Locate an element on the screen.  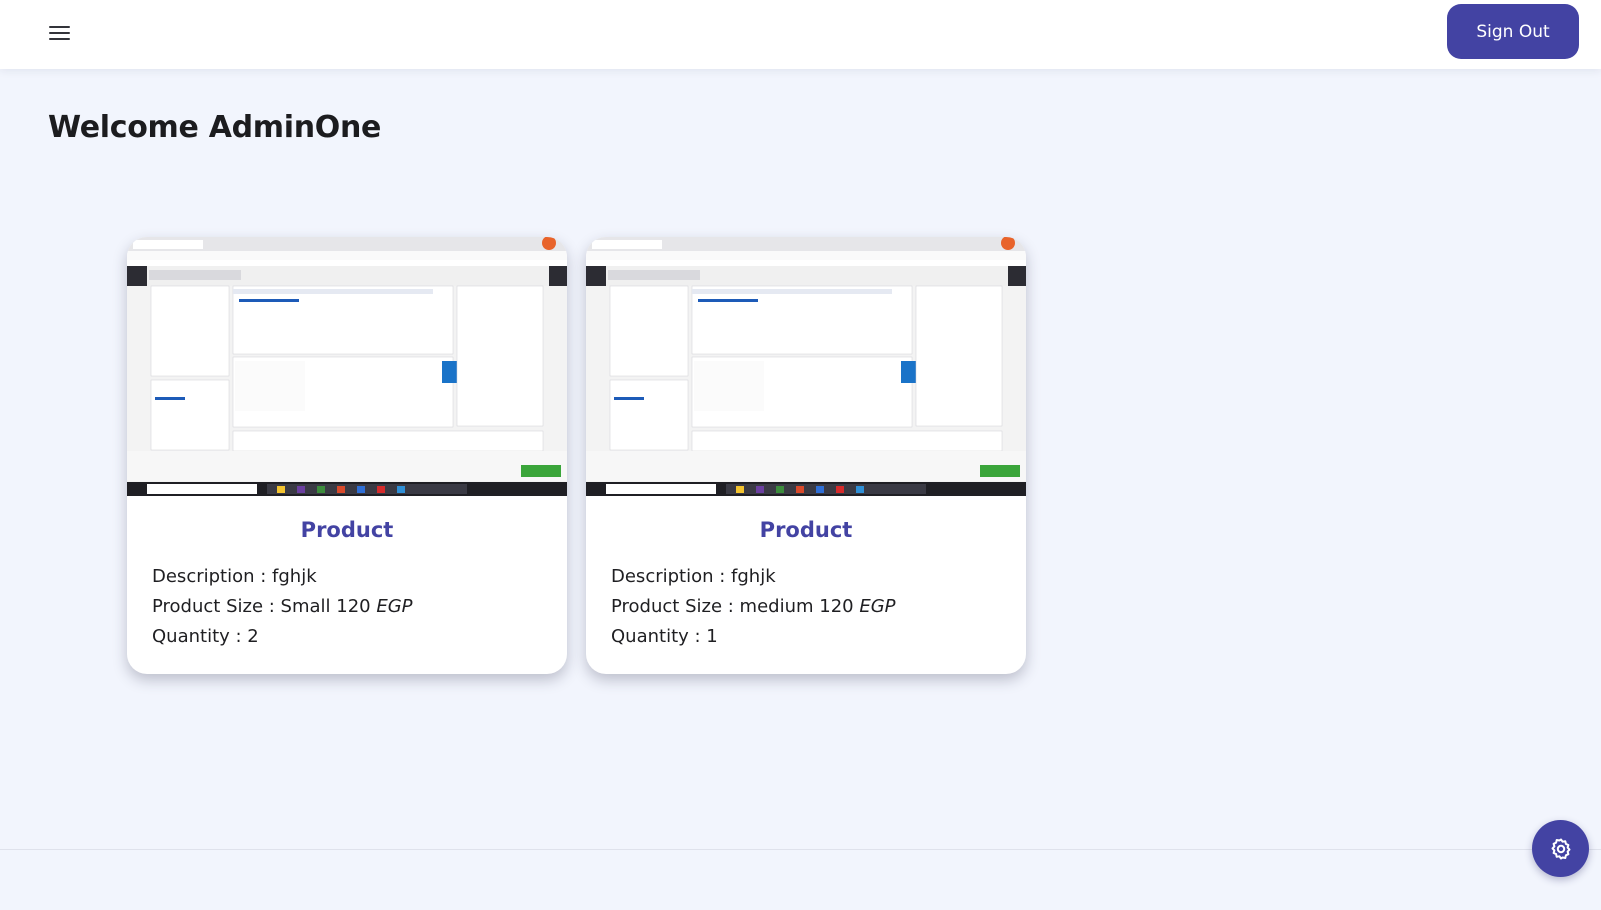
size-row: Product Size : Small 120 EGP is located at coordinates (282, 607).